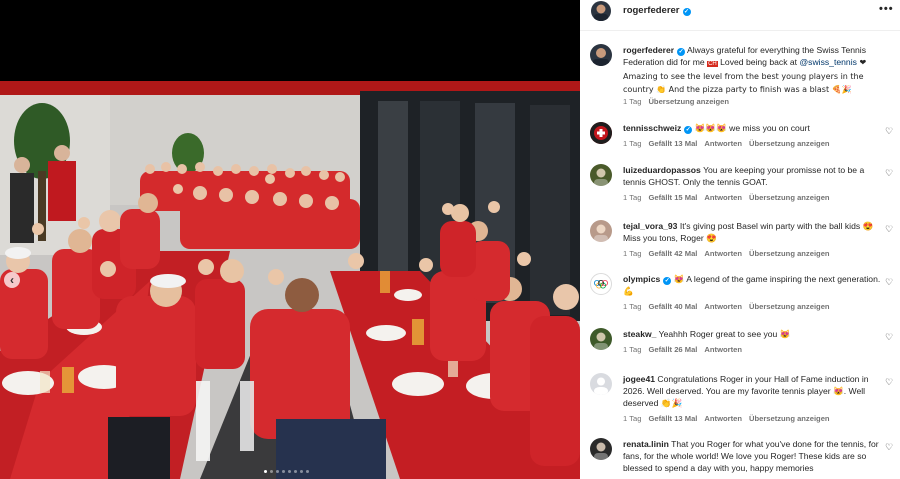 The image size is (900, 479). Describe the element at coordinates (886, 9) in the screenshot. I see `more-options-button: •••` at that location.